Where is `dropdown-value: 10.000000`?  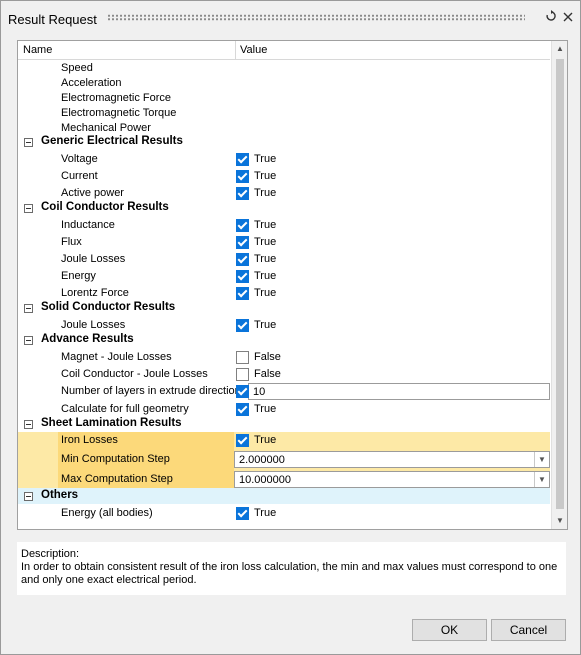
dropdown-value: 10.000000 is located at coordinates (265, 480).